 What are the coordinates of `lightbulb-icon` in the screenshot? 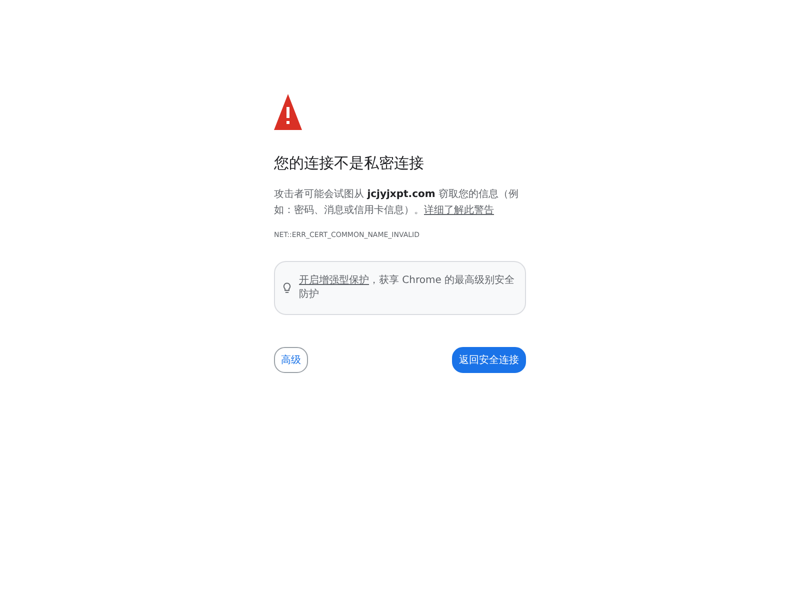 It's located at (287, 288).